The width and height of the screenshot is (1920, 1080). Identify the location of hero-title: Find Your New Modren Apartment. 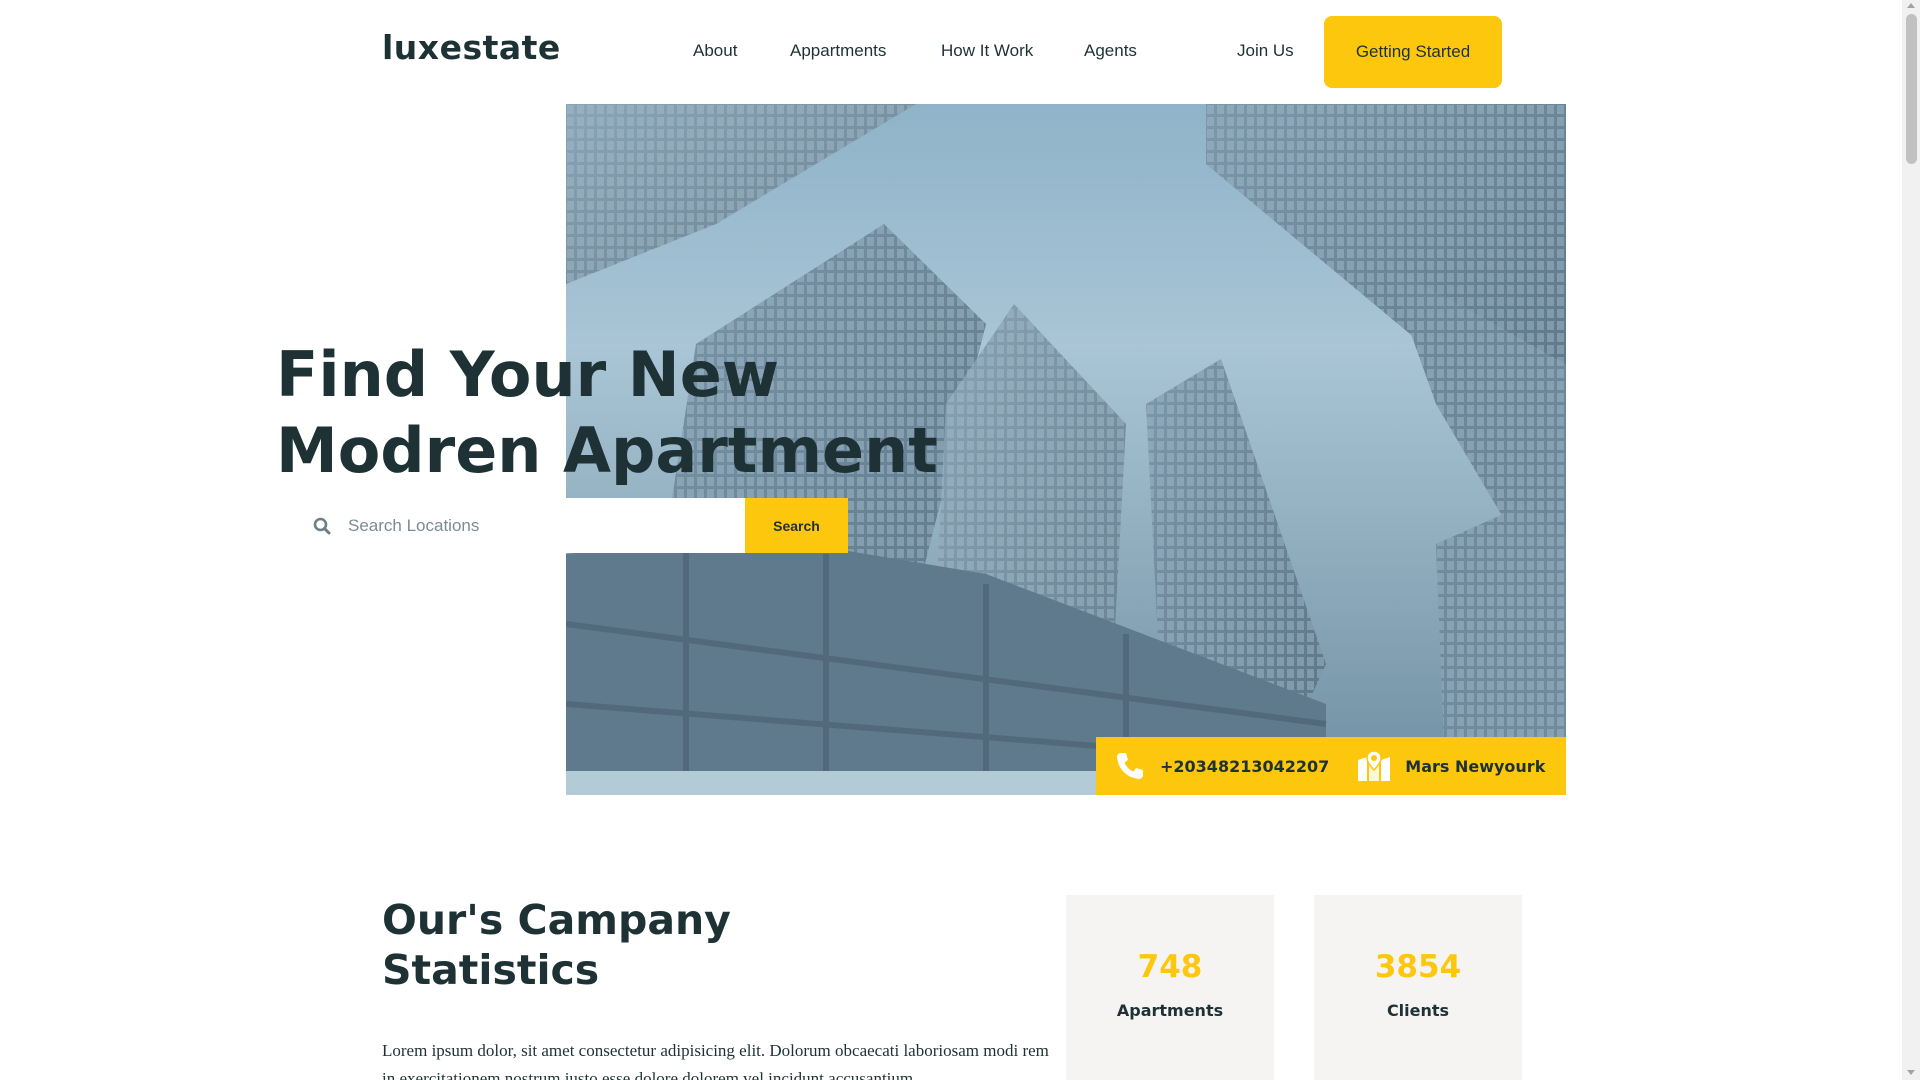
(607, 413).